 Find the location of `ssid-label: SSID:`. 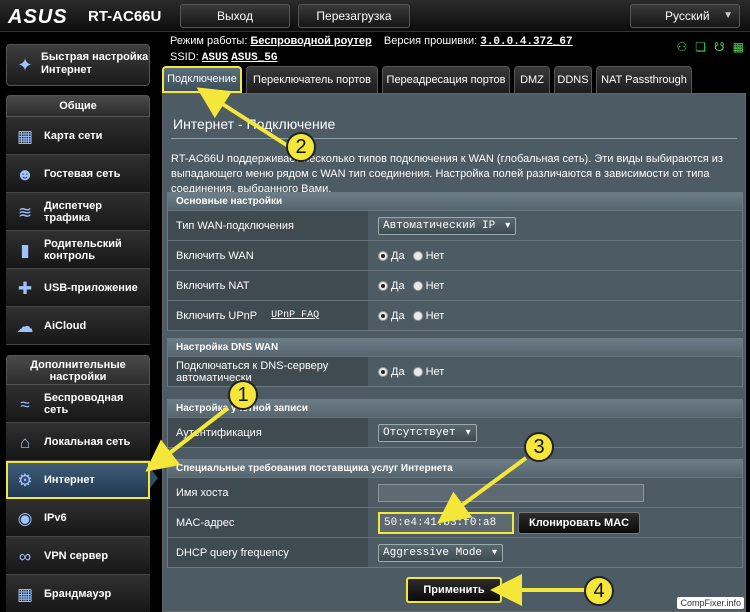

ssid-label: SSID: is located at coordinates (184, 57).